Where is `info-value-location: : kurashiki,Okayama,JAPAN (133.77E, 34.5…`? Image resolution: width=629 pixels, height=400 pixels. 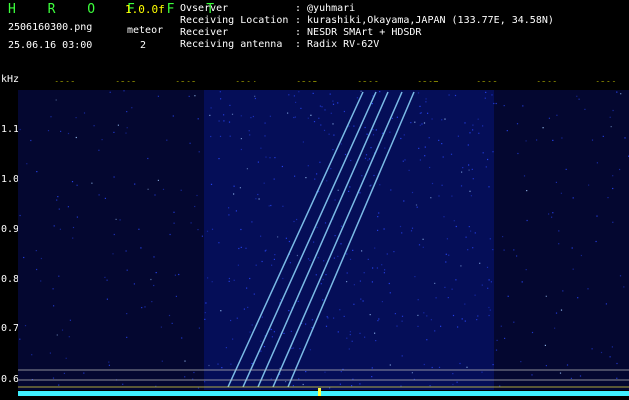 info-value-location: : kurashiki,Okayama,JAPAN (133.77E, 34.5… is located at coordinates (424, 20).